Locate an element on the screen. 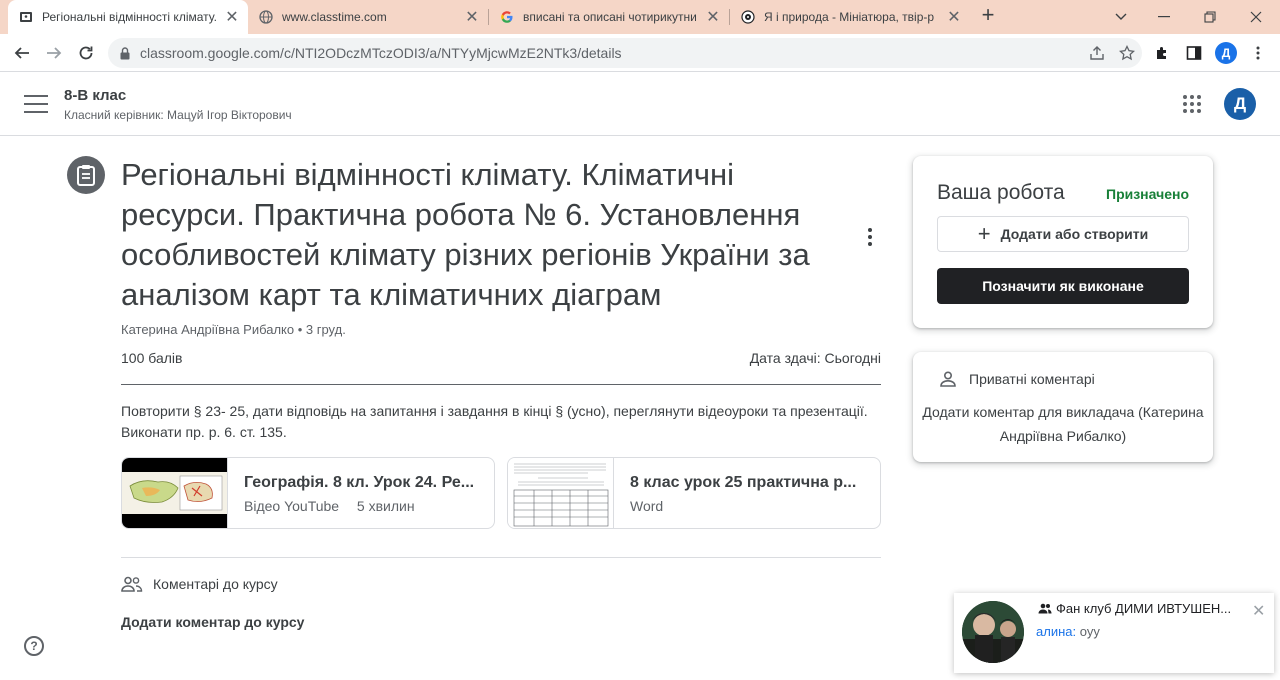 The width and height of the screenshot is (1280, 680). tab-classtime: www.classtime.com ✕ is located at coordinates (368, 17).